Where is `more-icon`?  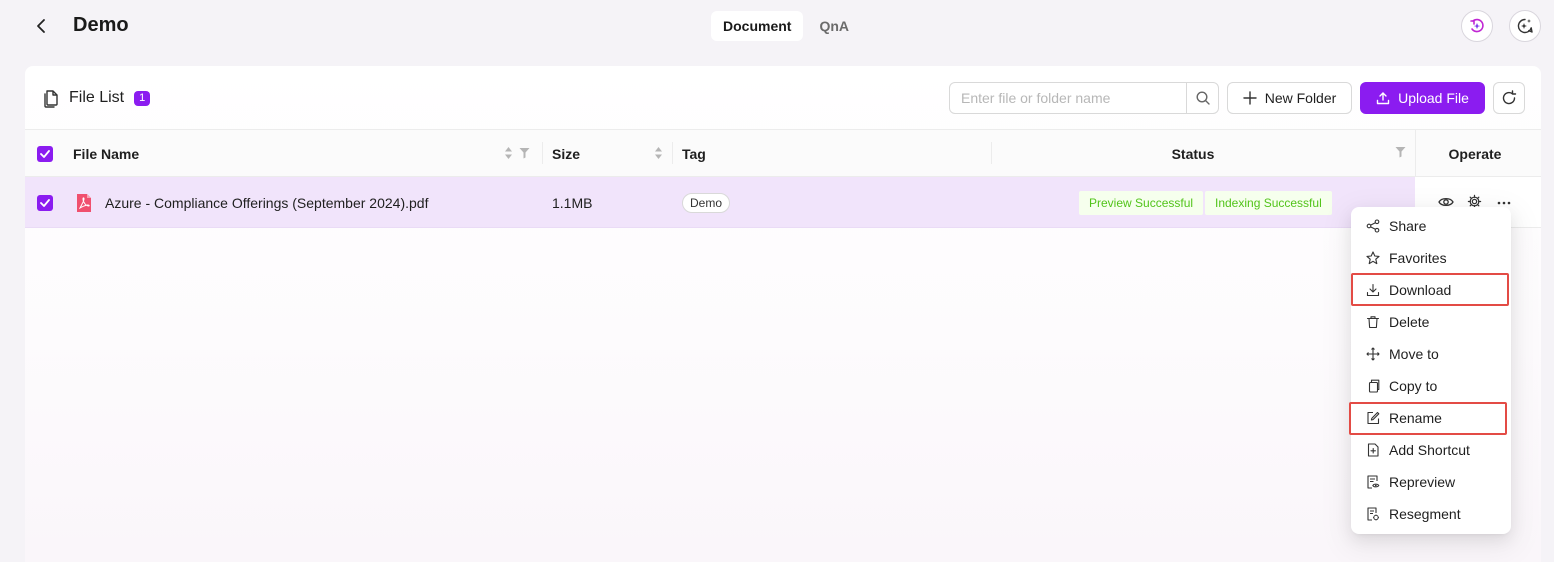 more-icon is located at coordinates (1504, 203).